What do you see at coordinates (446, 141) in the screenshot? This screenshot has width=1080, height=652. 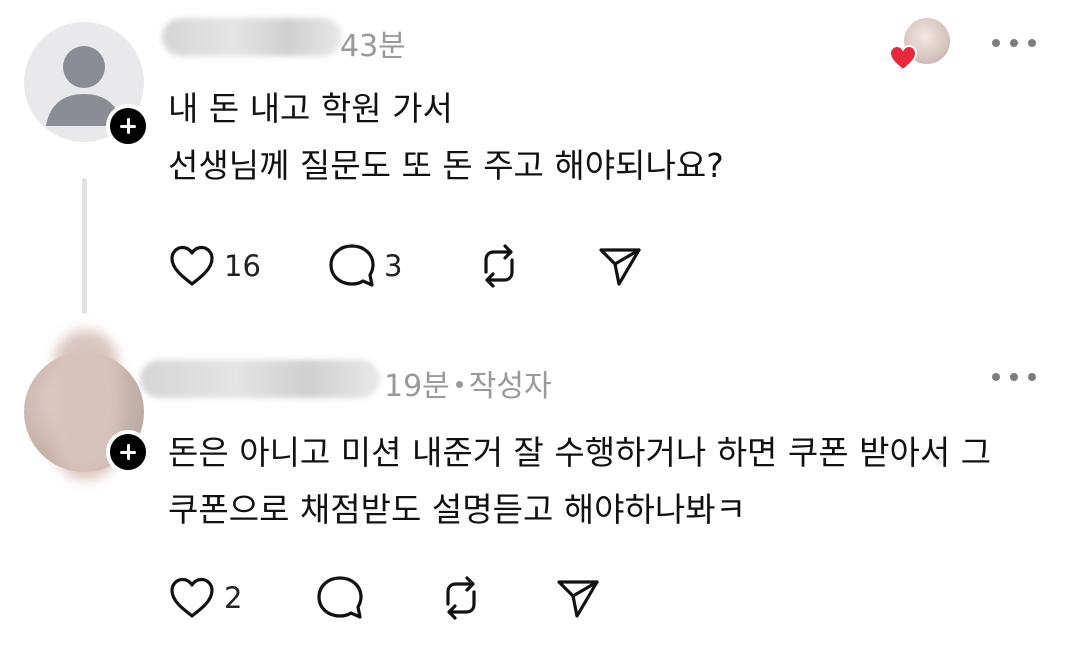 I see `post-body: 내 돈 내고 학원 가서 선생님께 질문도 또 돈 주고 해야되나요?` at bounding box center [446, 141].